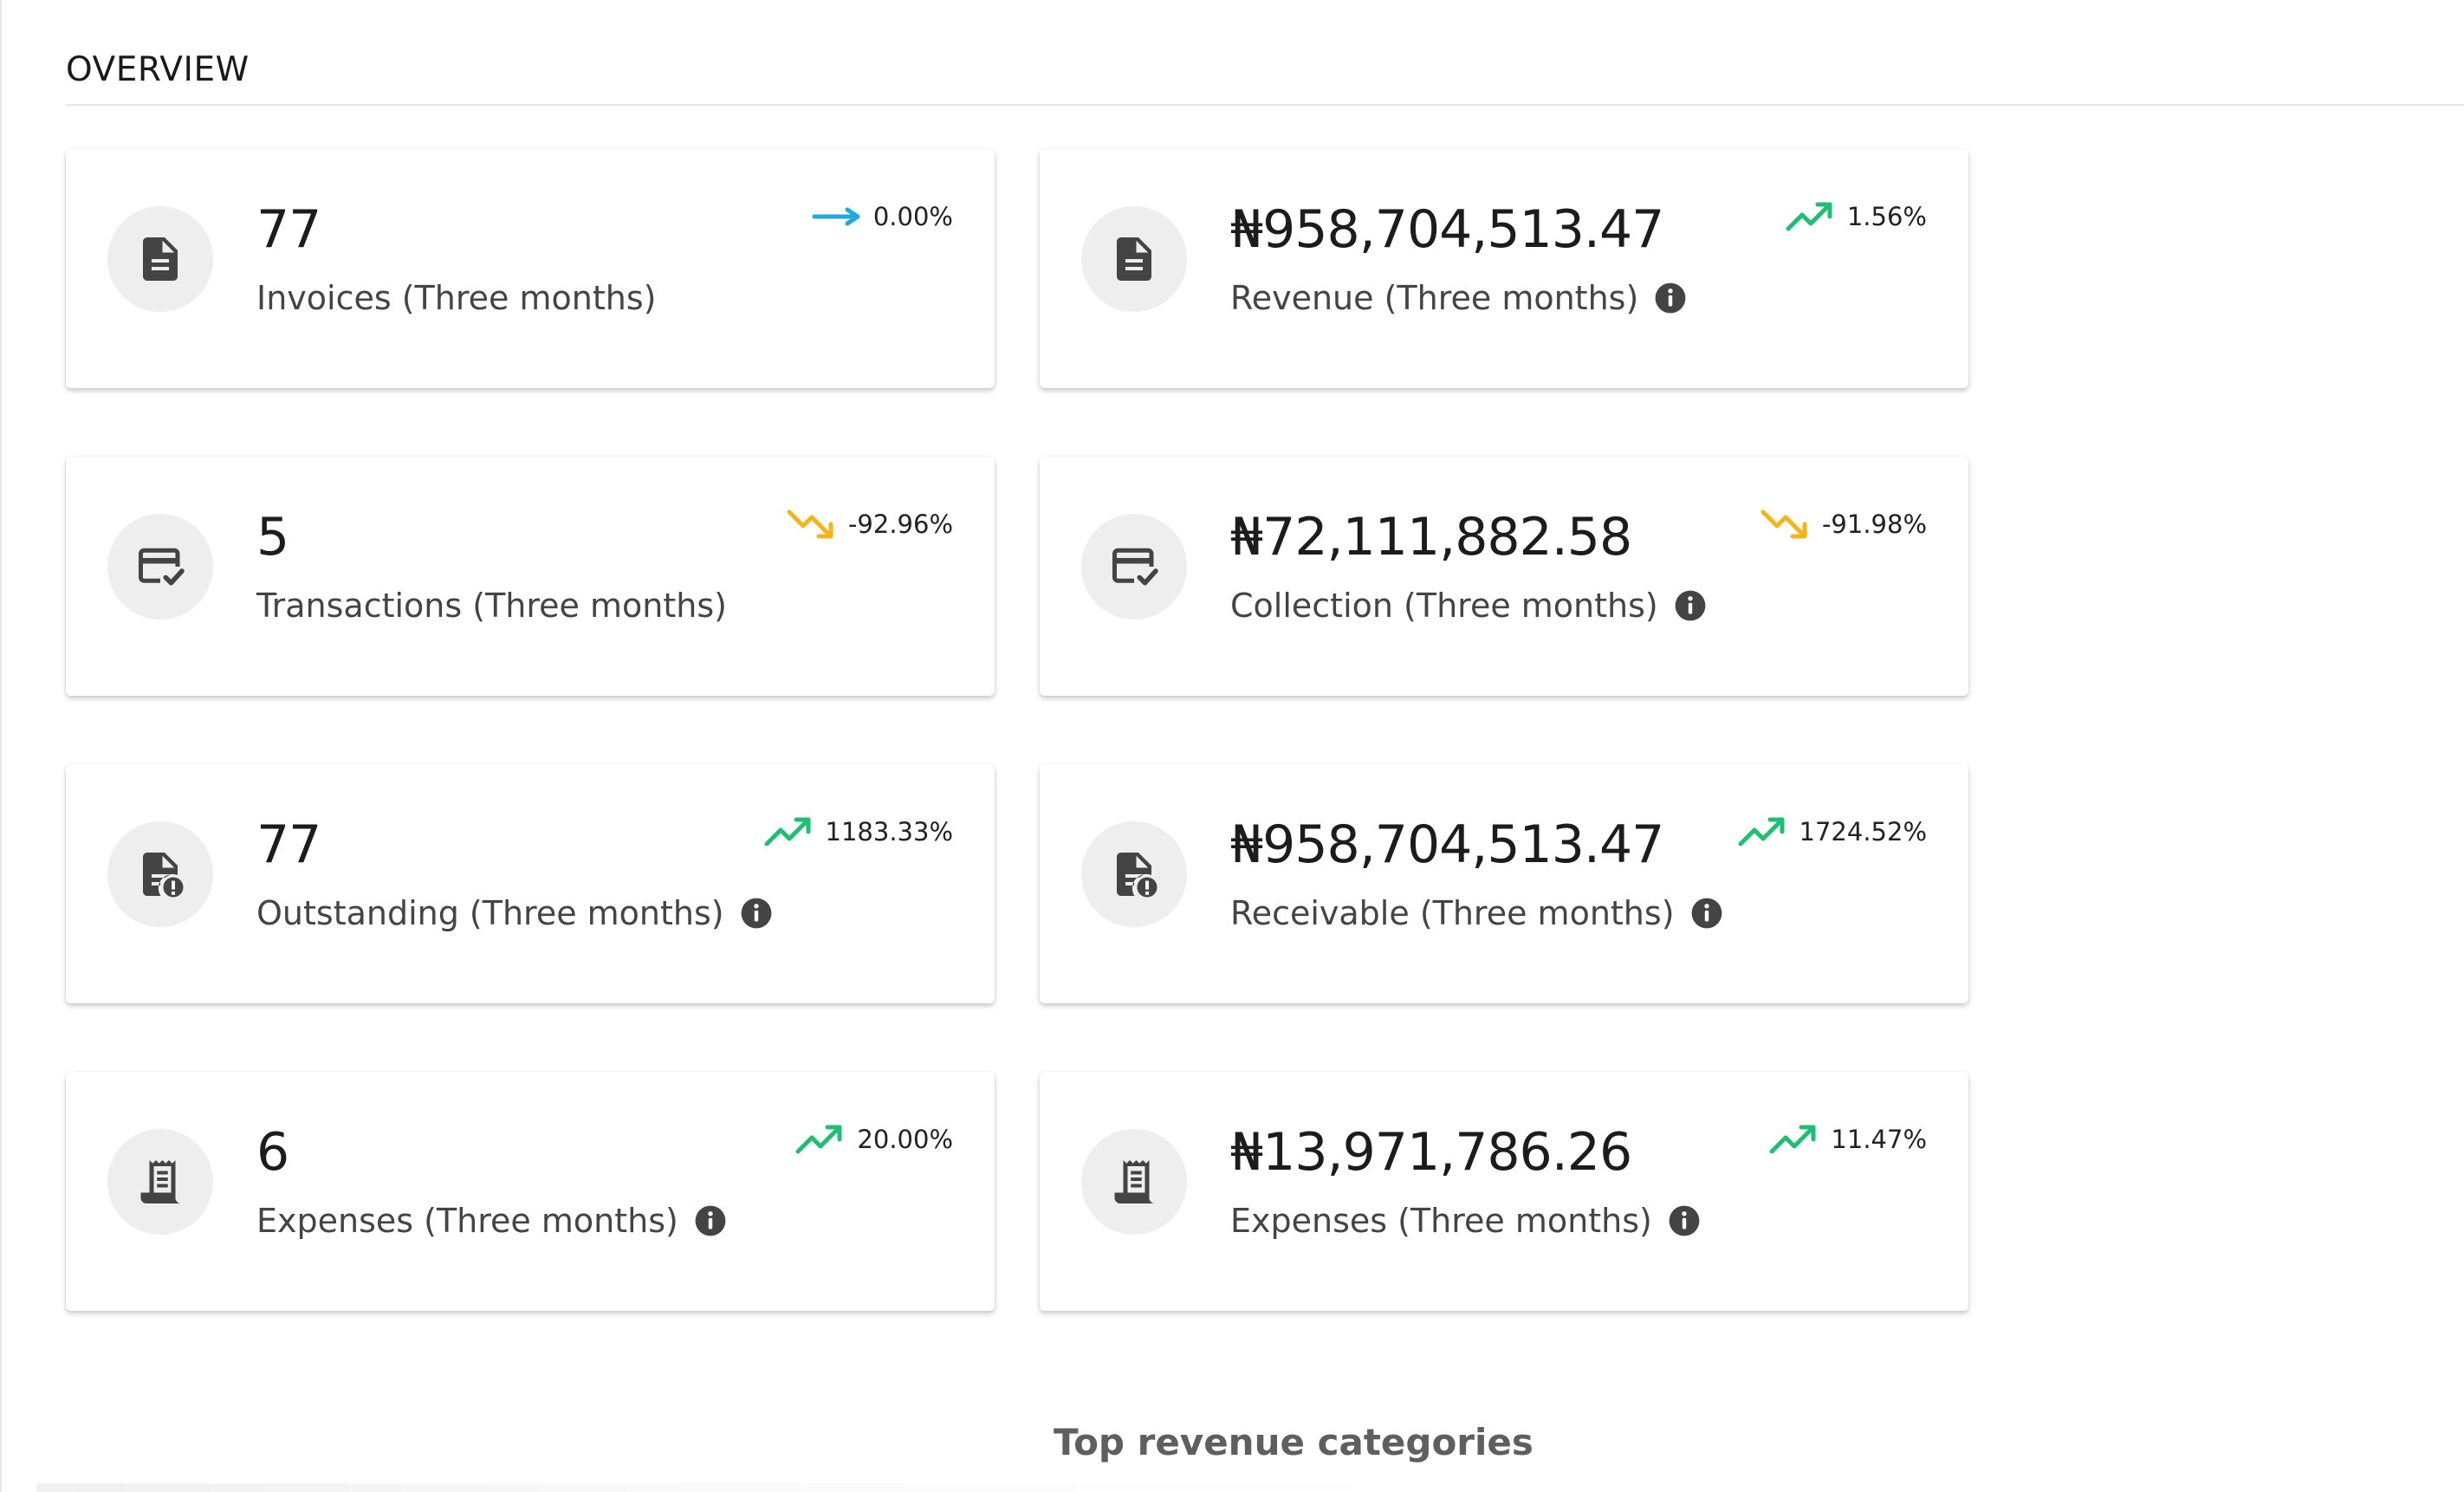  Describe the element at coordinates (530, 1191) in the screenshot. I see `stat-card-expenses-count: 6 Expenses (Three months) 20.00%` at that location.